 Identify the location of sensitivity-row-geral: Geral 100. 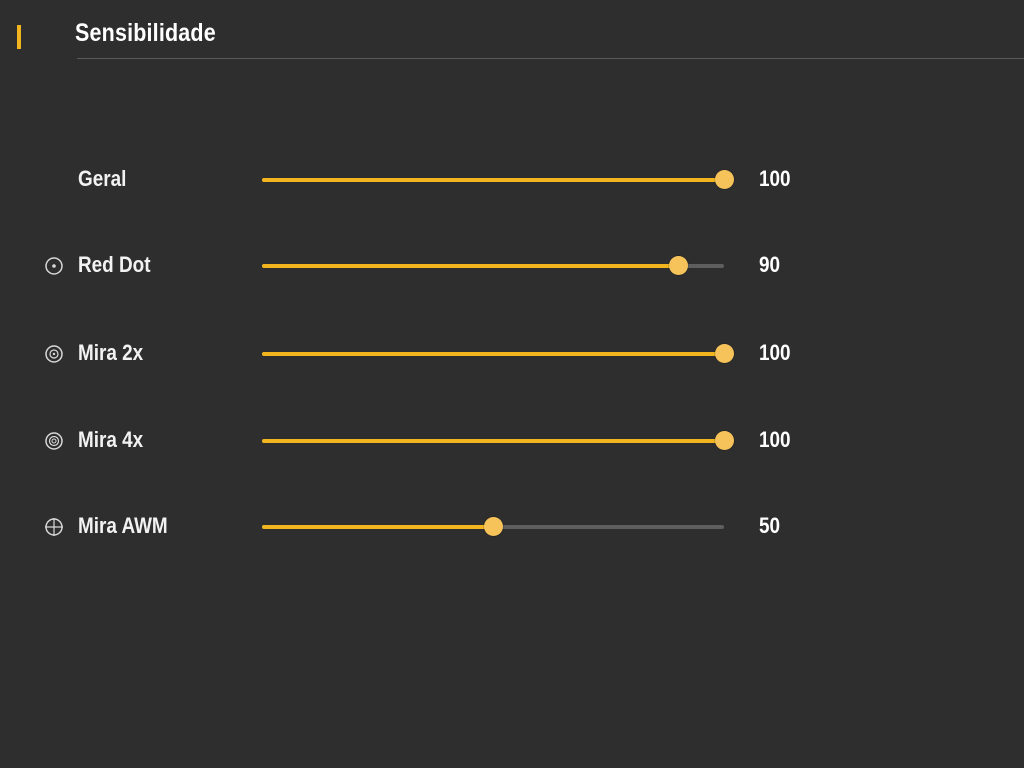
(512, 180).